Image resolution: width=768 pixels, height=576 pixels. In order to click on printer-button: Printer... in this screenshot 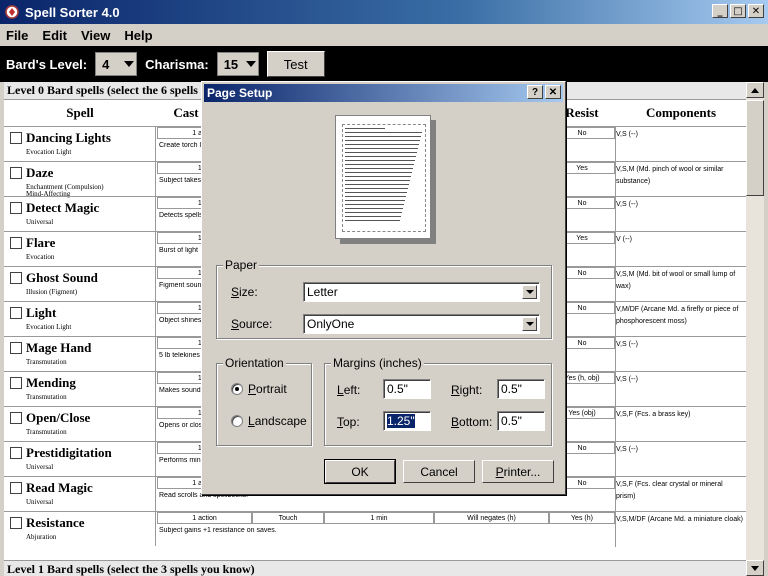, I will do `click(518, 471)`.